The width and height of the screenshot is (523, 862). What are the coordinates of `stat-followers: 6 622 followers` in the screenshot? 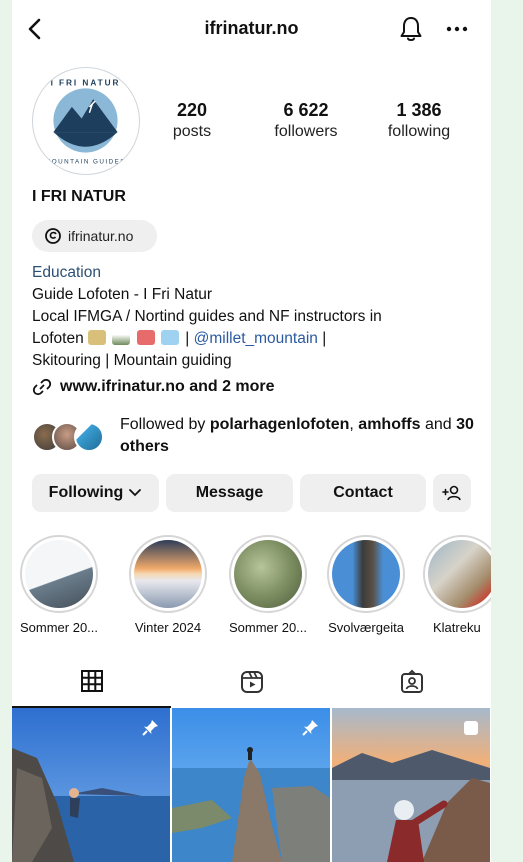 It's located at (306, 120).